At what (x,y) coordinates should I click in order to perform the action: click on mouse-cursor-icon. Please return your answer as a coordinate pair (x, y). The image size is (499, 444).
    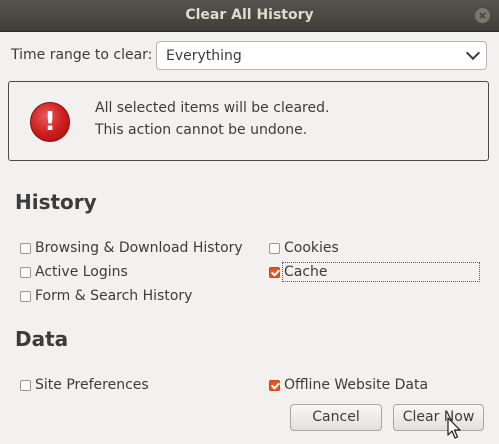
    Looking at the image, I should click on (454, 428).